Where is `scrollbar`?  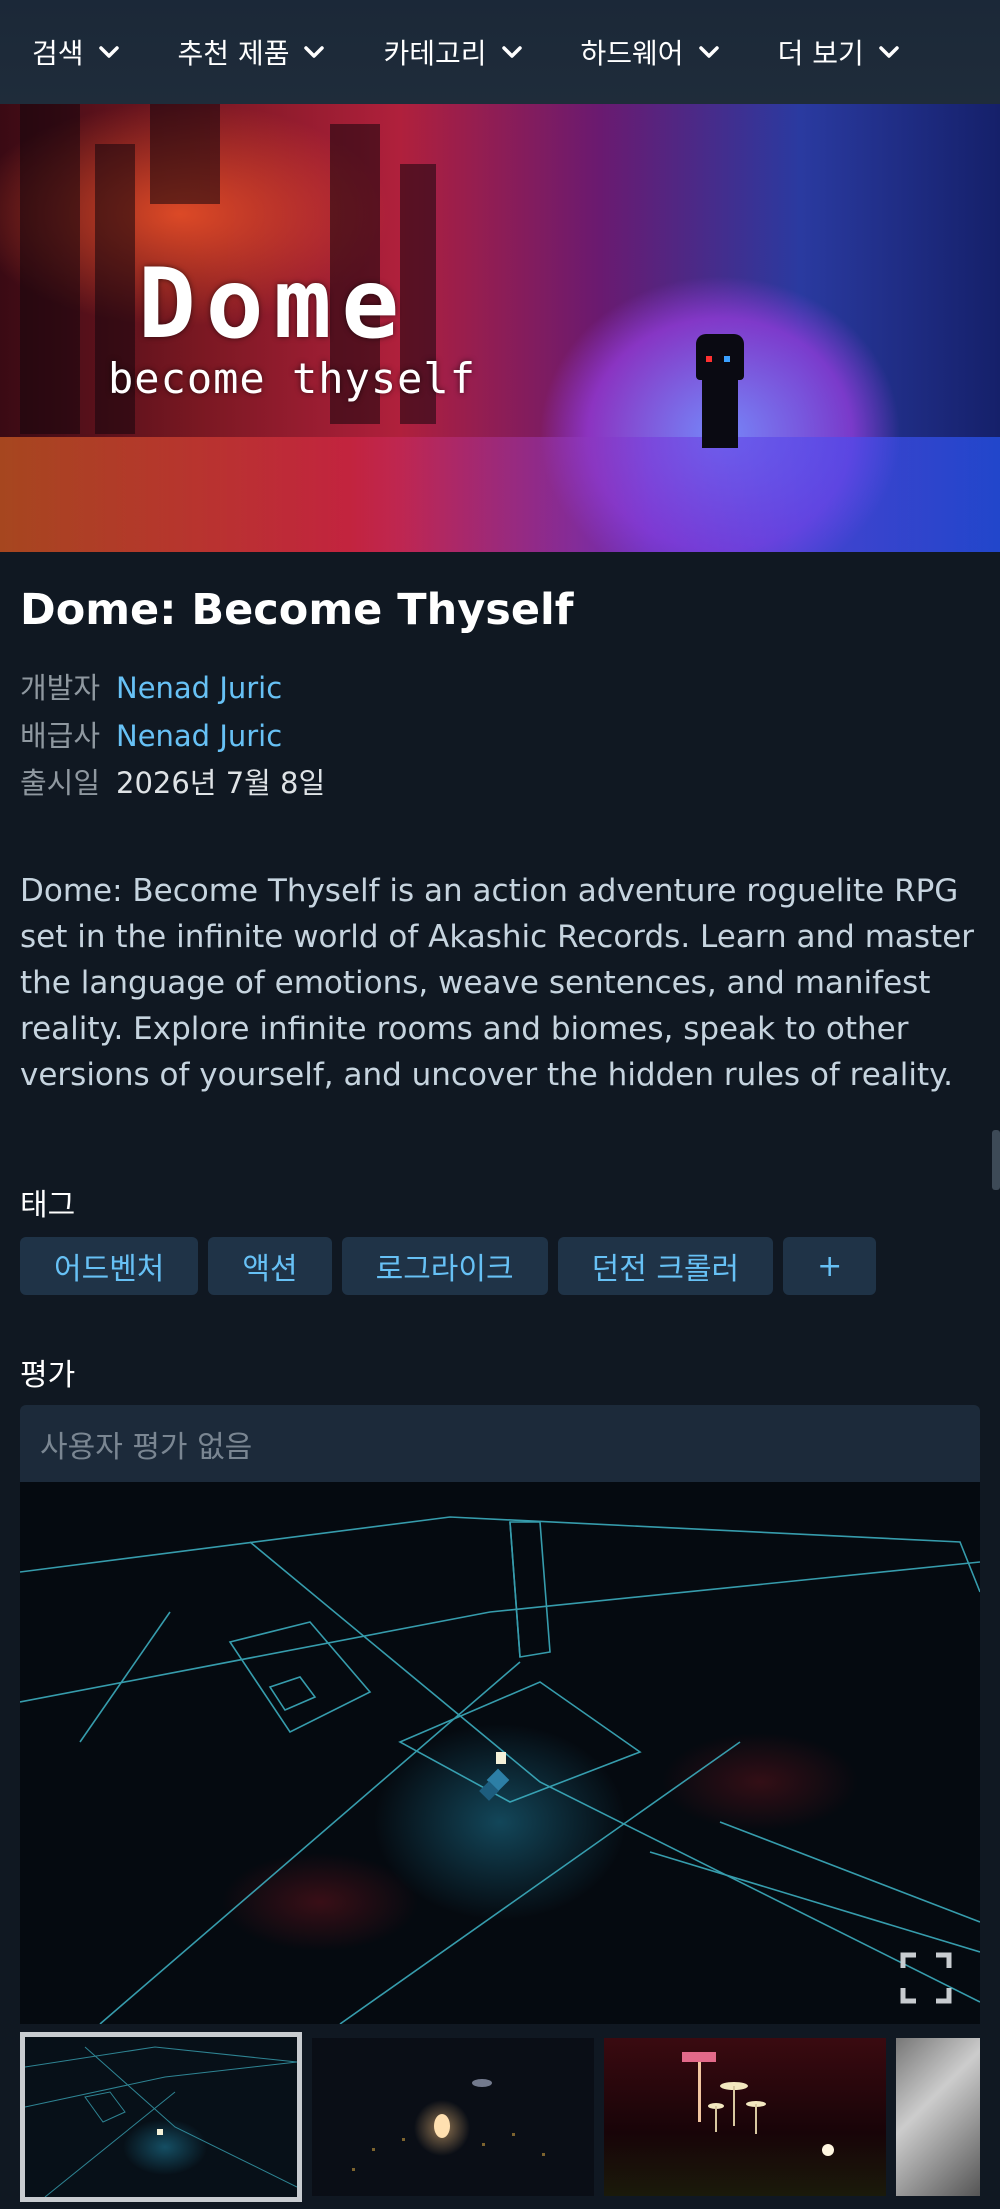 scrollbar is located at coordinates (996, 1160).